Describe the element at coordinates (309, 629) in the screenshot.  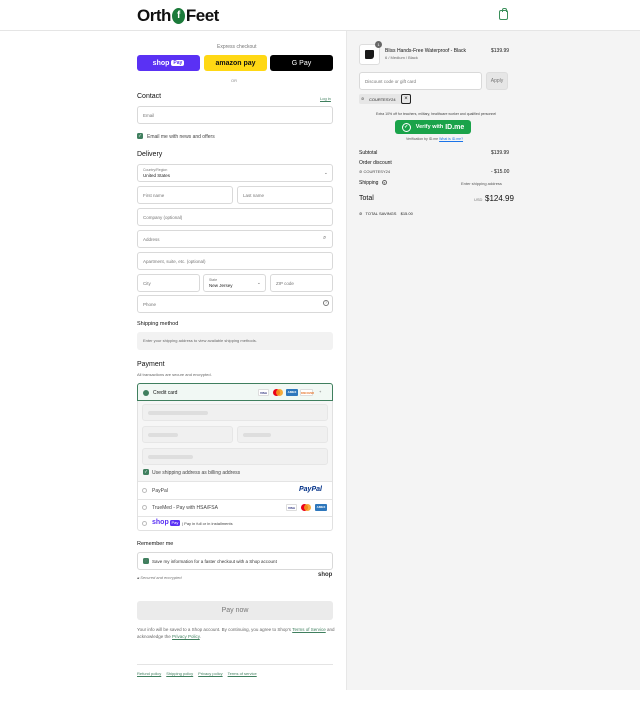
I see `terms-link: Terms of Service` at that location.